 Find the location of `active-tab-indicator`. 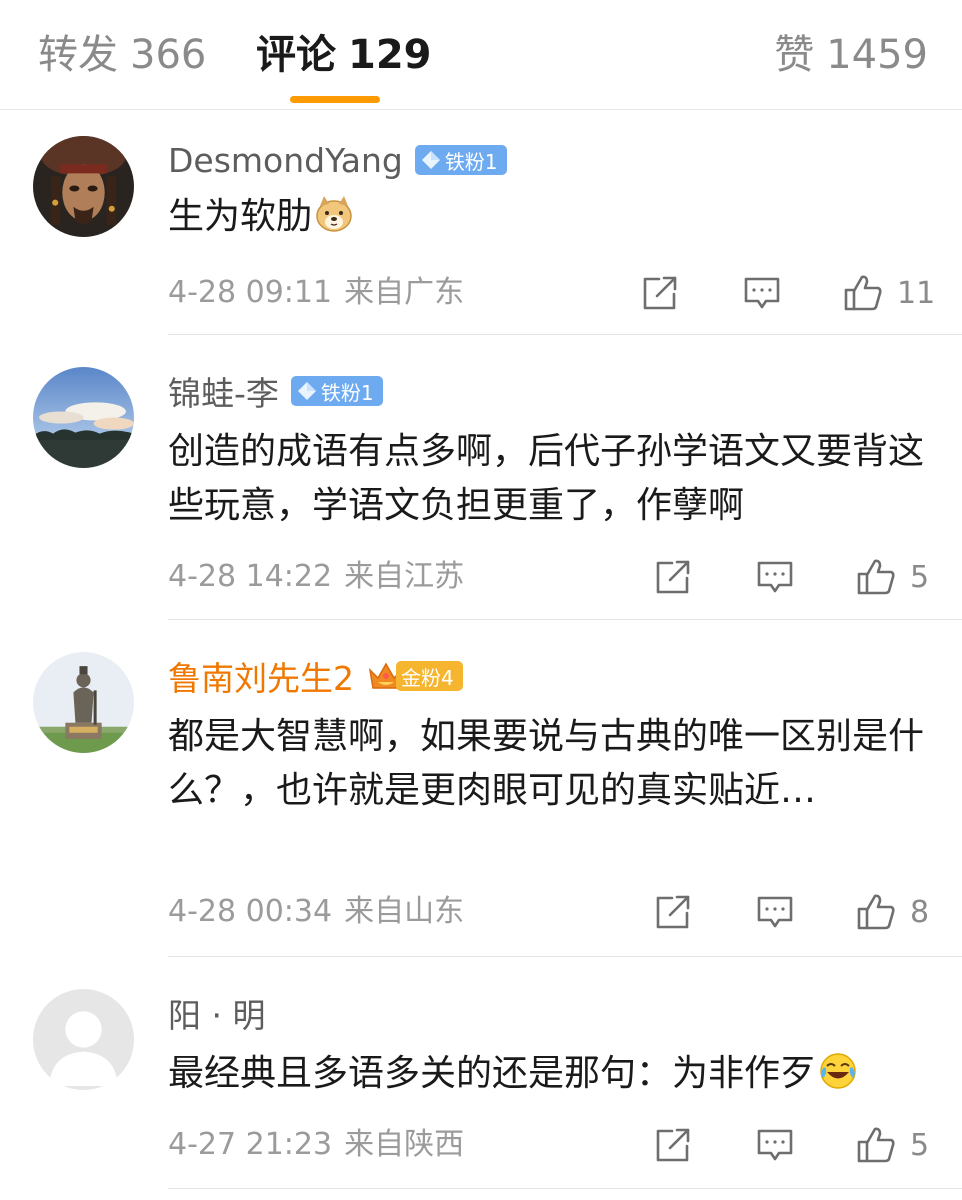

active-tab-indicator is located at coordinates (335, 99).